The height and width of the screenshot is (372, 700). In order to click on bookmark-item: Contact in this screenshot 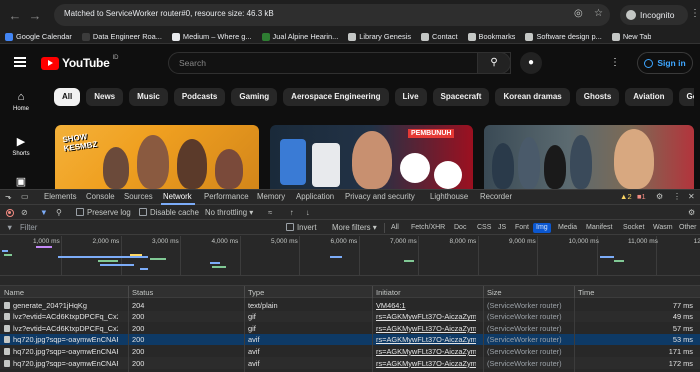, I will do `click(439, 36)`.